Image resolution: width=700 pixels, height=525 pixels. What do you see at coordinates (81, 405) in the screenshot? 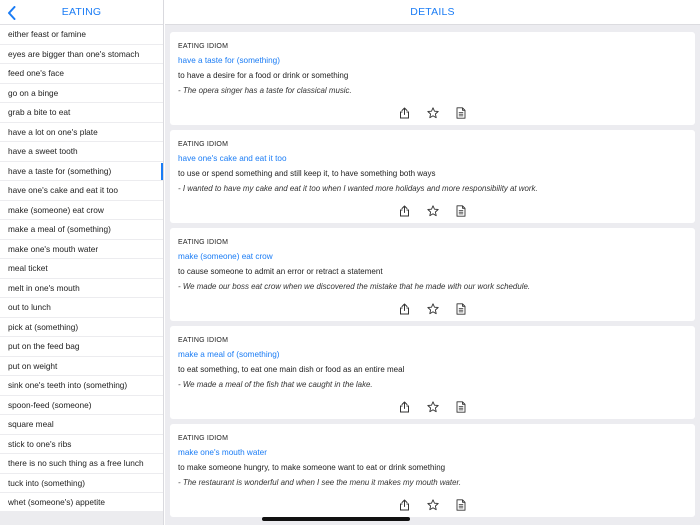
I see `list-item: spoon-feed (someone)` at bounding box center [81, 405].